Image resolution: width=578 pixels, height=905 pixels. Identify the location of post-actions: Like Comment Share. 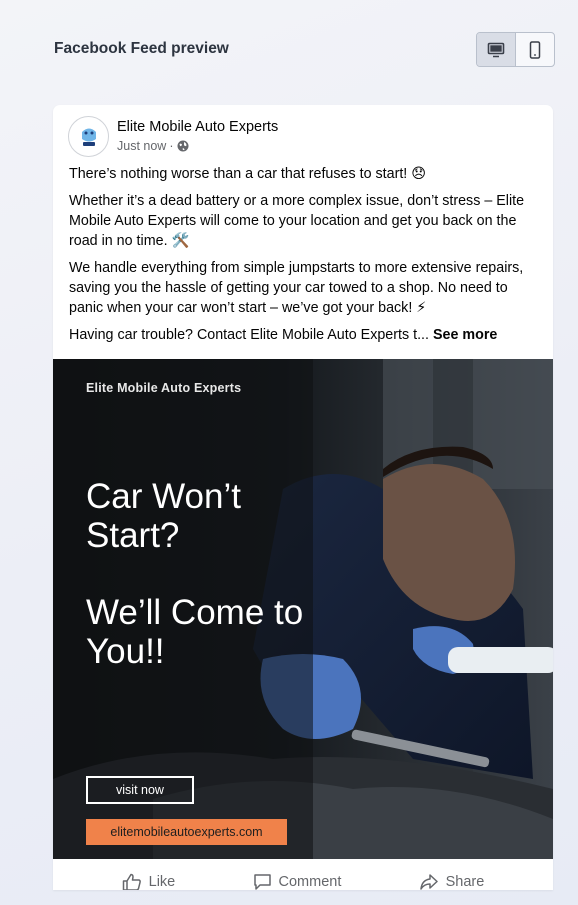
(303, 878).